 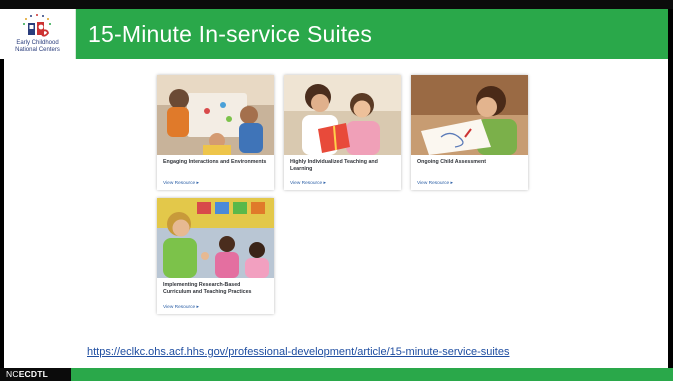 I want to click on resource-card-ongoing-assessment: Ongoing Child Assessment View Resource ▸, so click(x=469, y=132).